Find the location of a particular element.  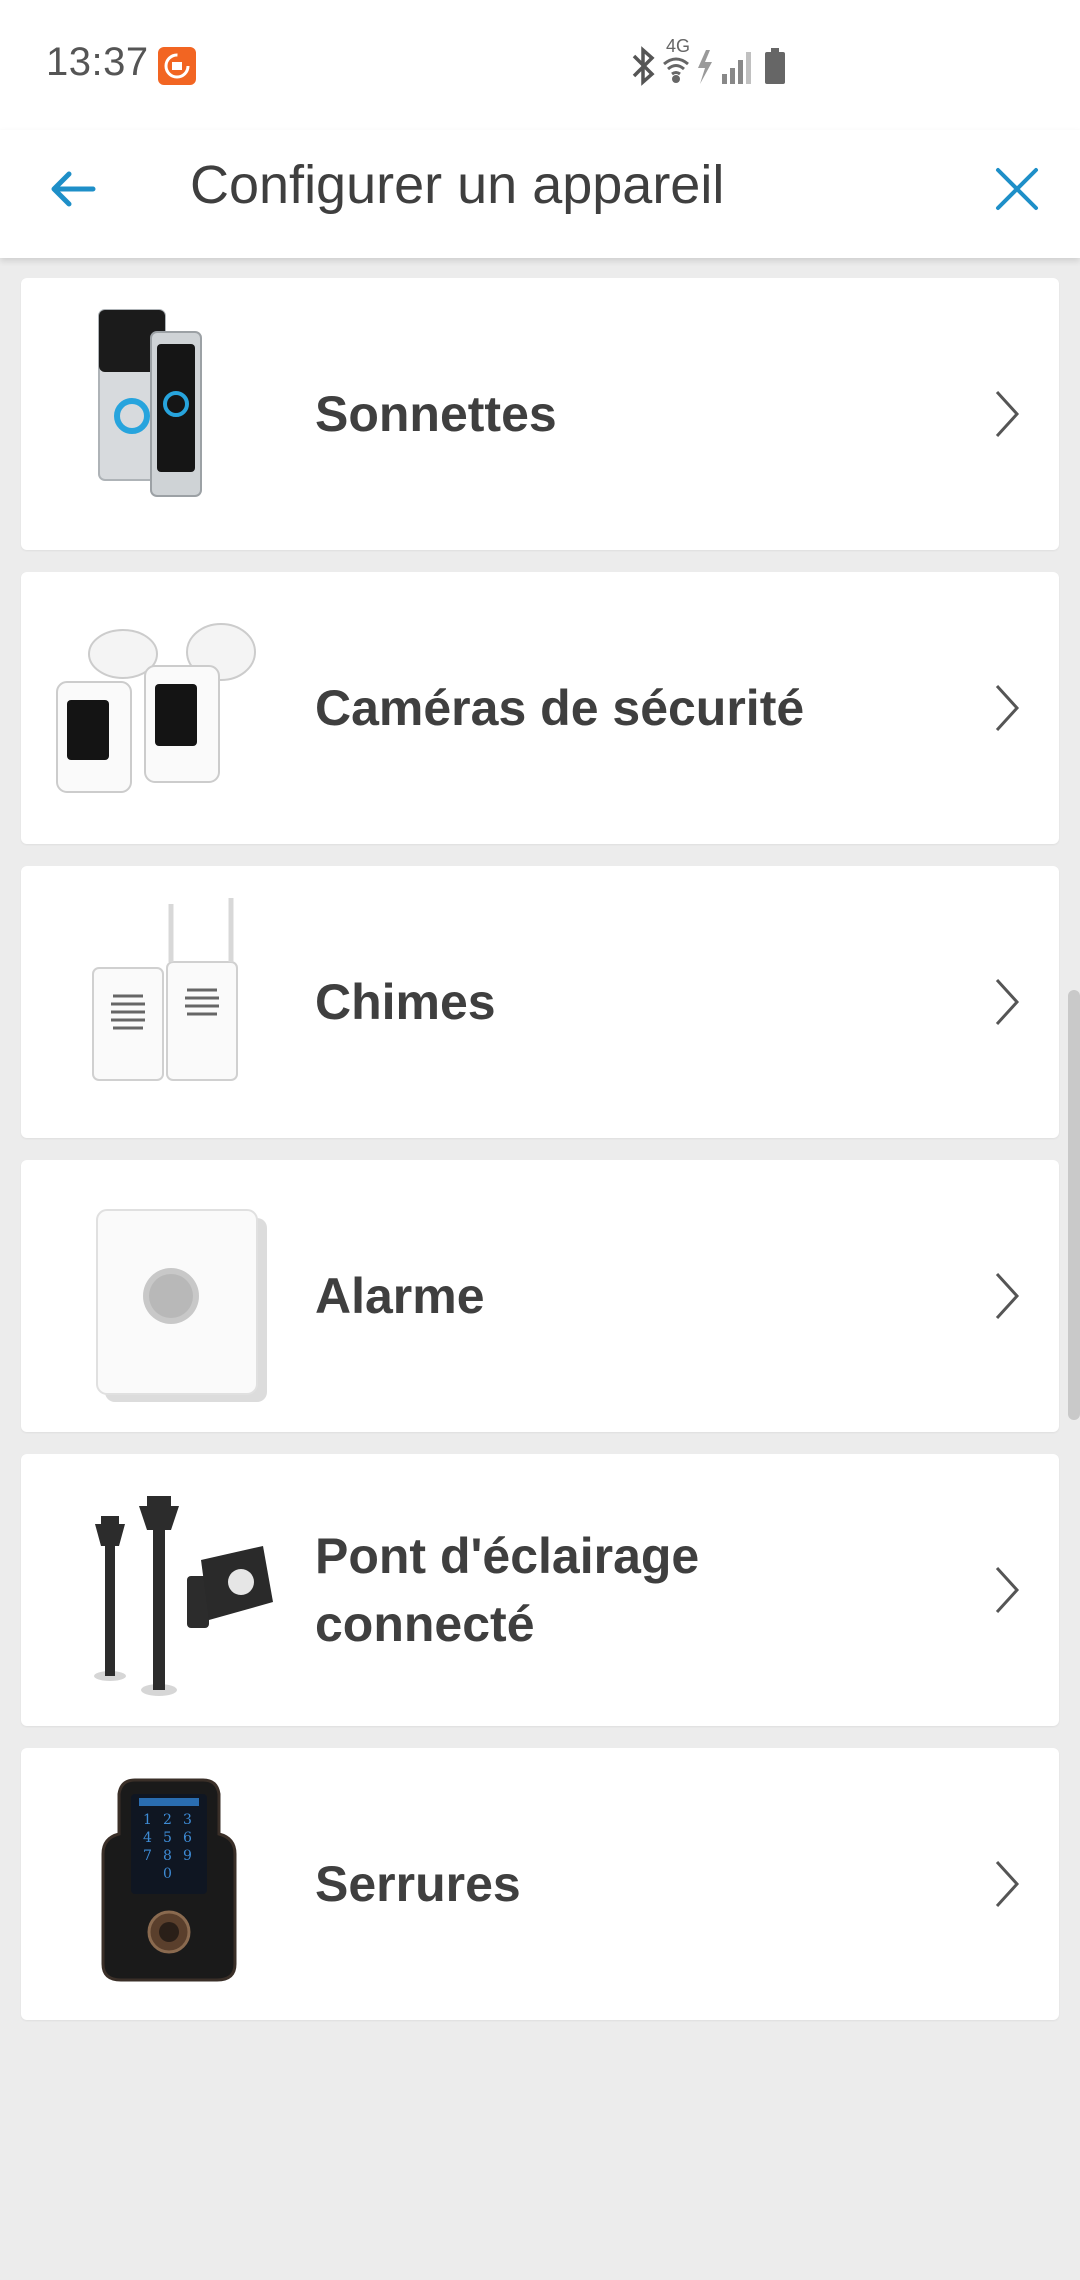

svg-text: 2 is located at coordinates (167, 1820).